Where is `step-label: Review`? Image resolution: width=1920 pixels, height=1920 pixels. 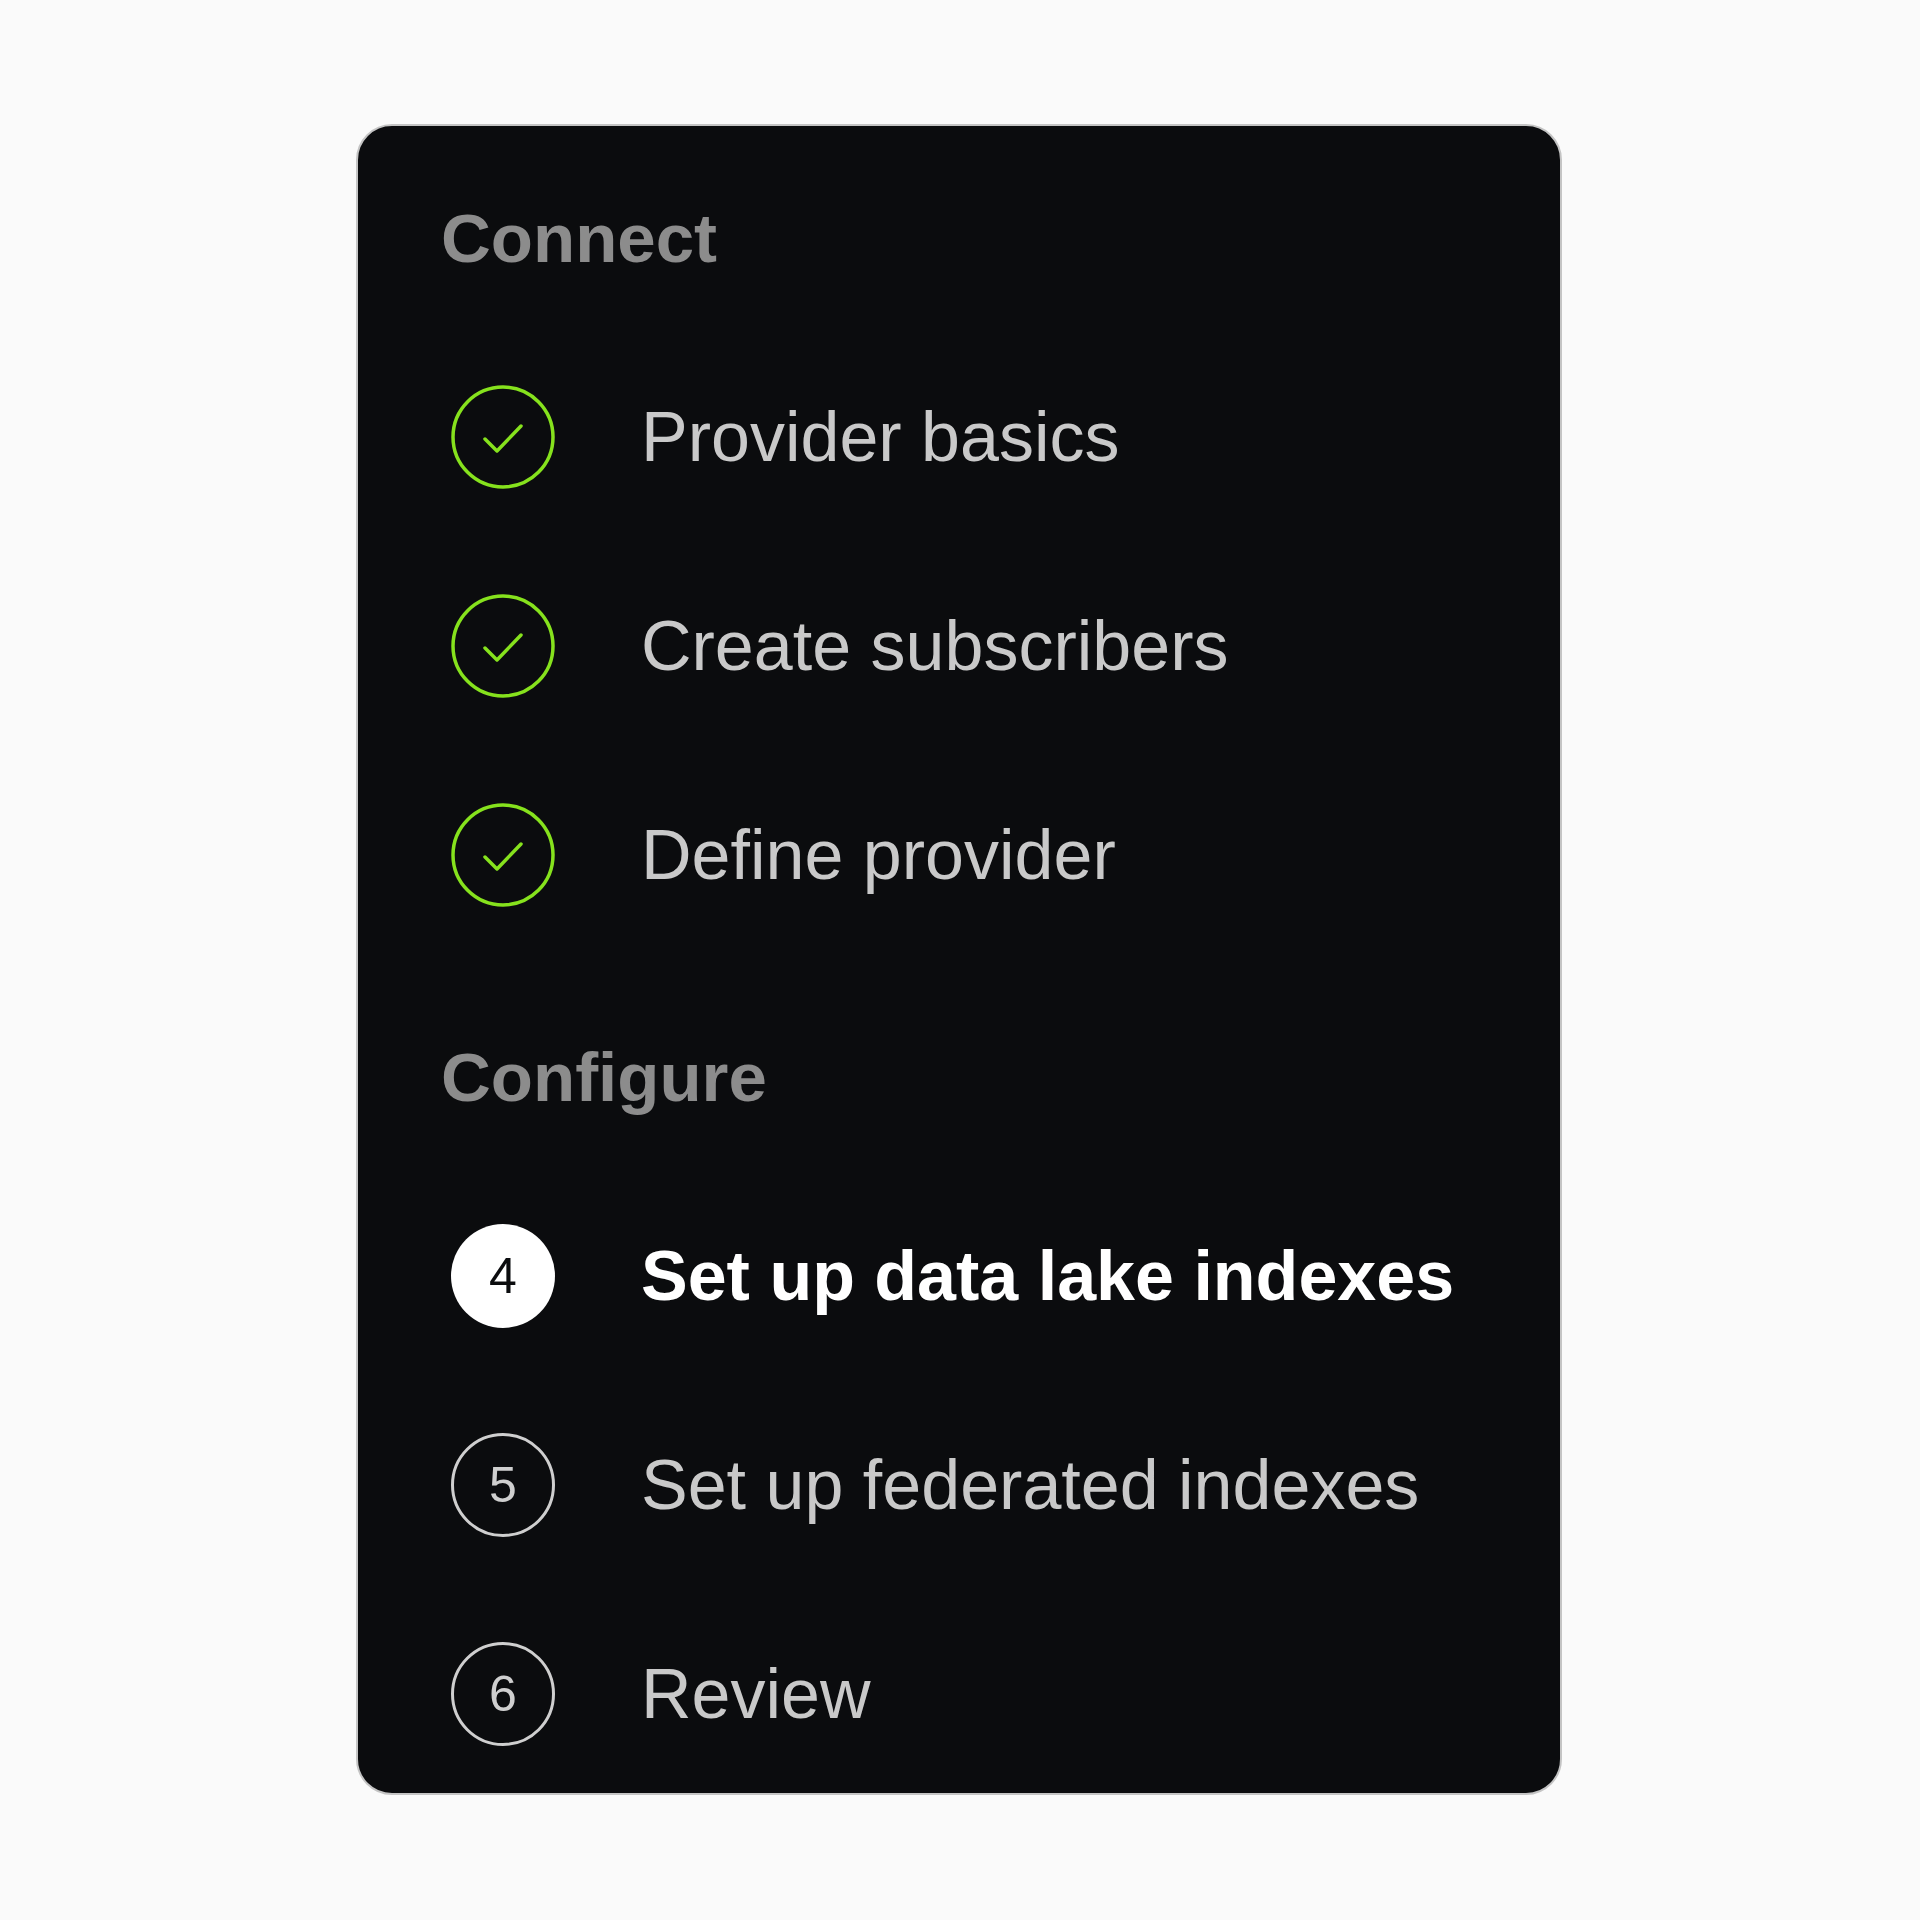 step-label: Review is located at coordinates (756, 1694).